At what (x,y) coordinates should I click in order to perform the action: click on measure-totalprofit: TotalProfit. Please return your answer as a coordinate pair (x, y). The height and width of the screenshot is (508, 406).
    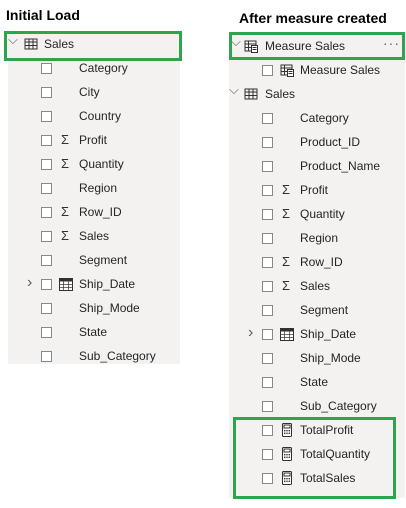
    Looking at the image, I should click on (317, 430).